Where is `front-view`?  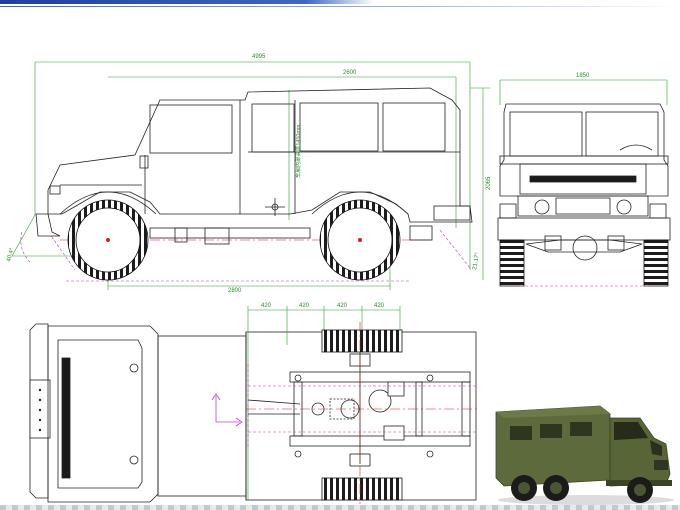 front-view is located at coordinates (584, 183).